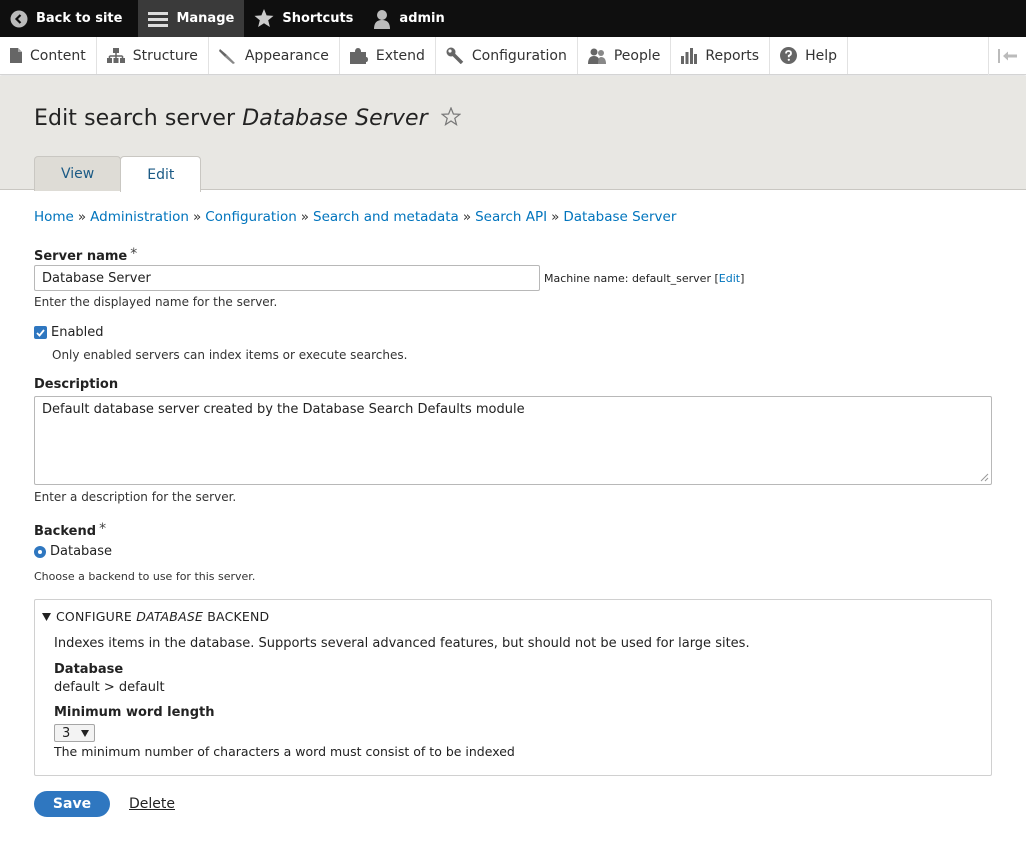 The image size is (1026, 863). What do you see at coordinates (984, 477) in the screenshot?
I see `resize-grip-icon` at bounding box center [984, 477].